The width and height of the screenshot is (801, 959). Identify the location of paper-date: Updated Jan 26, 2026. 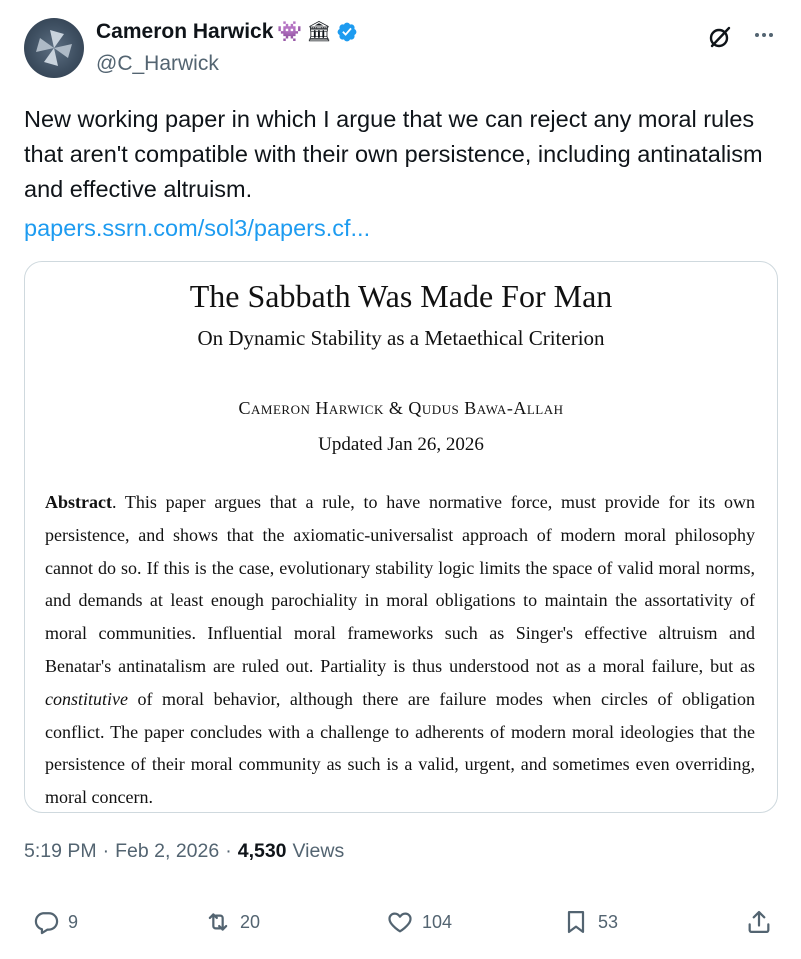
(401, 444).